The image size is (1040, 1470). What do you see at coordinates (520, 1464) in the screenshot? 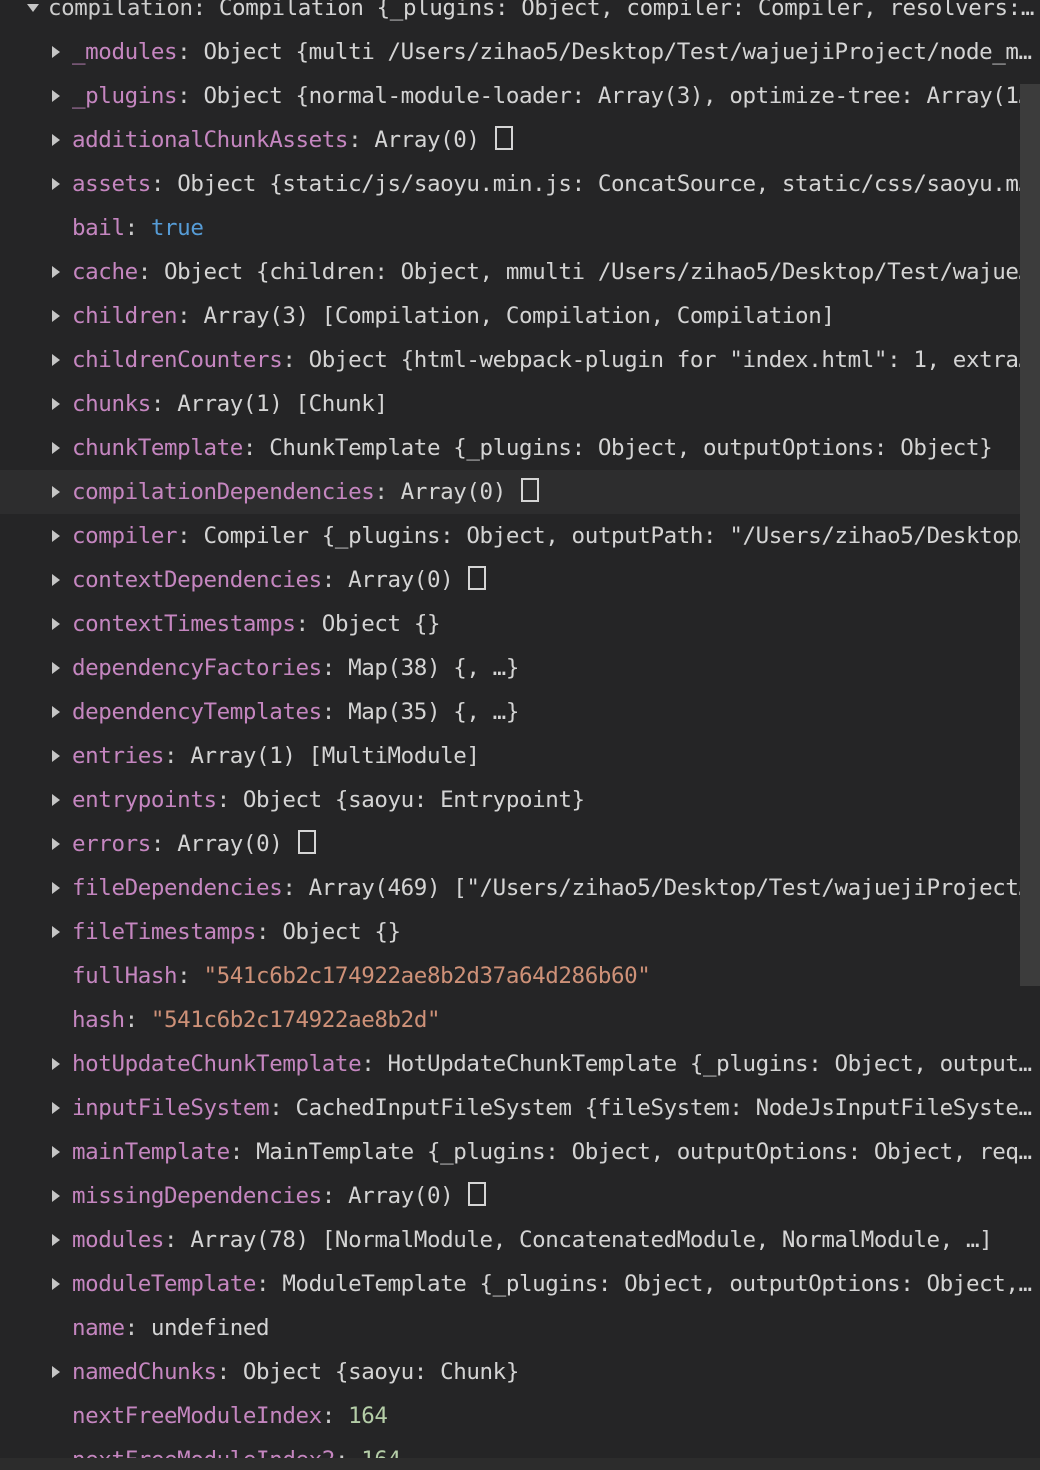
I see `horizontal-scrollbar` at bounding box center [520, 1464].